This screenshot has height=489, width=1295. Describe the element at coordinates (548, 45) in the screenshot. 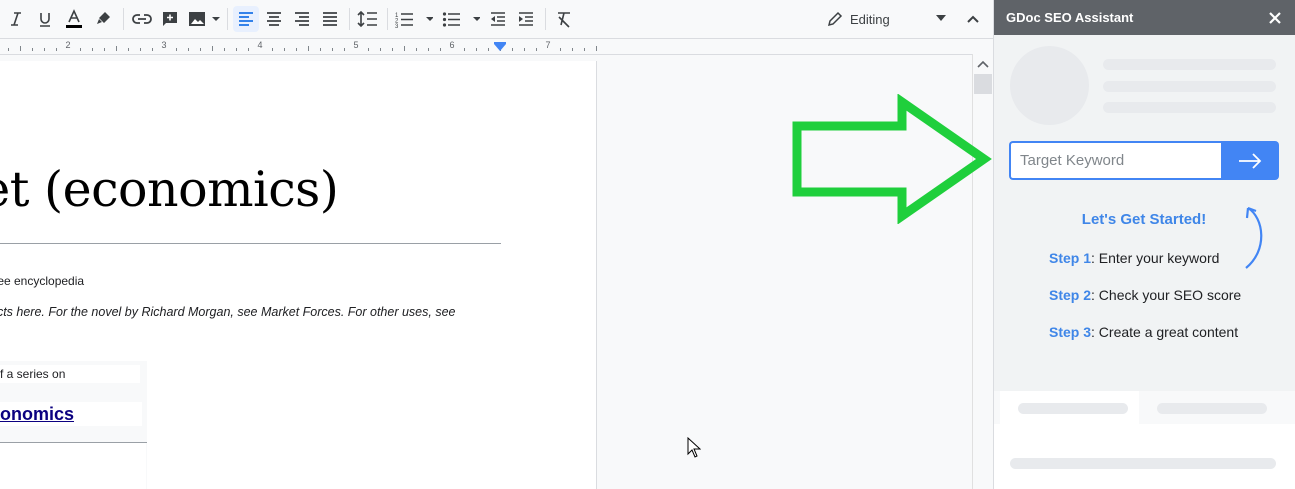

I see `ruler-number: 7` at that location.